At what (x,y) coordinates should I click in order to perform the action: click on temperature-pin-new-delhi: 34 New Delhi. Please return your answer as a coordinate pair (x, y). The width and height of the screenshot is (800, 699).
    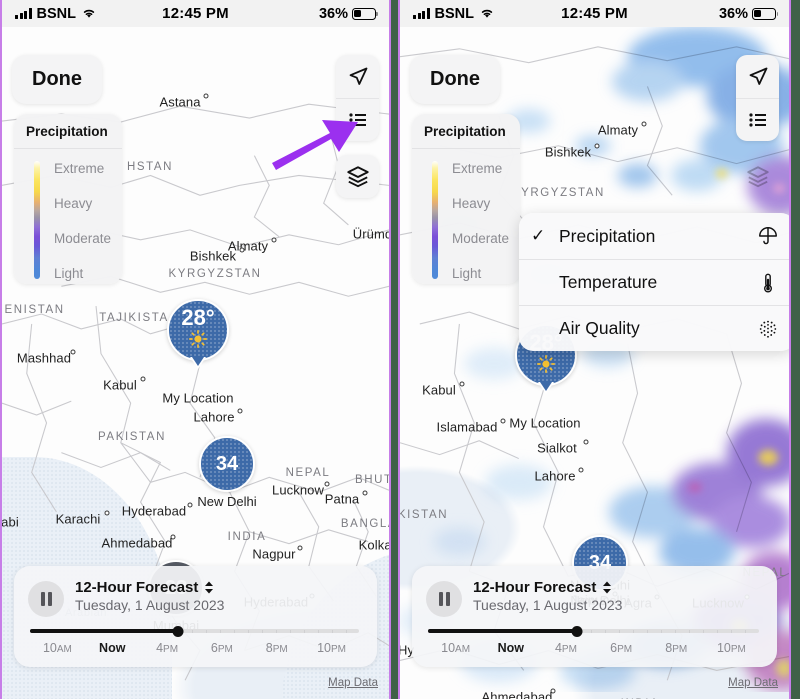
    Looking at the image, I should click on (227, 472).